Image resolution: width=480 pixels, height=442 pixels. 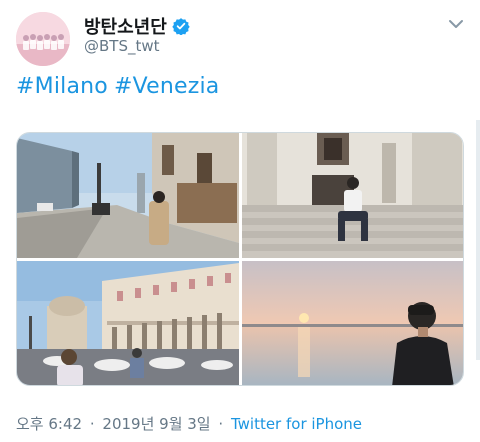 I want to click on hashtag-milano: #Milano, so click(x=62, y=86).